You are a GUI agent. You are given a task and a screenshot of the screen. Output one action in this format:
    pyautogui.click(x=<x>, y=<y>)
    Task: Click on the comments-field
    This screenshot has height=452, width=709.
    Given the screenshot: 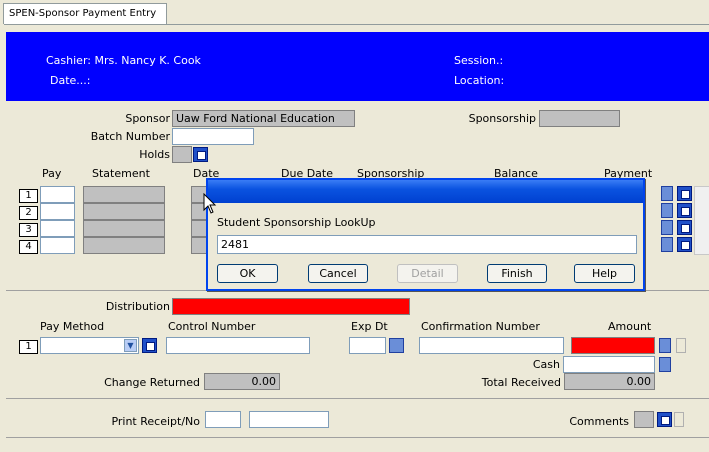 What is the action you would take?
    pyautogui.click(x=644, y=419)
    